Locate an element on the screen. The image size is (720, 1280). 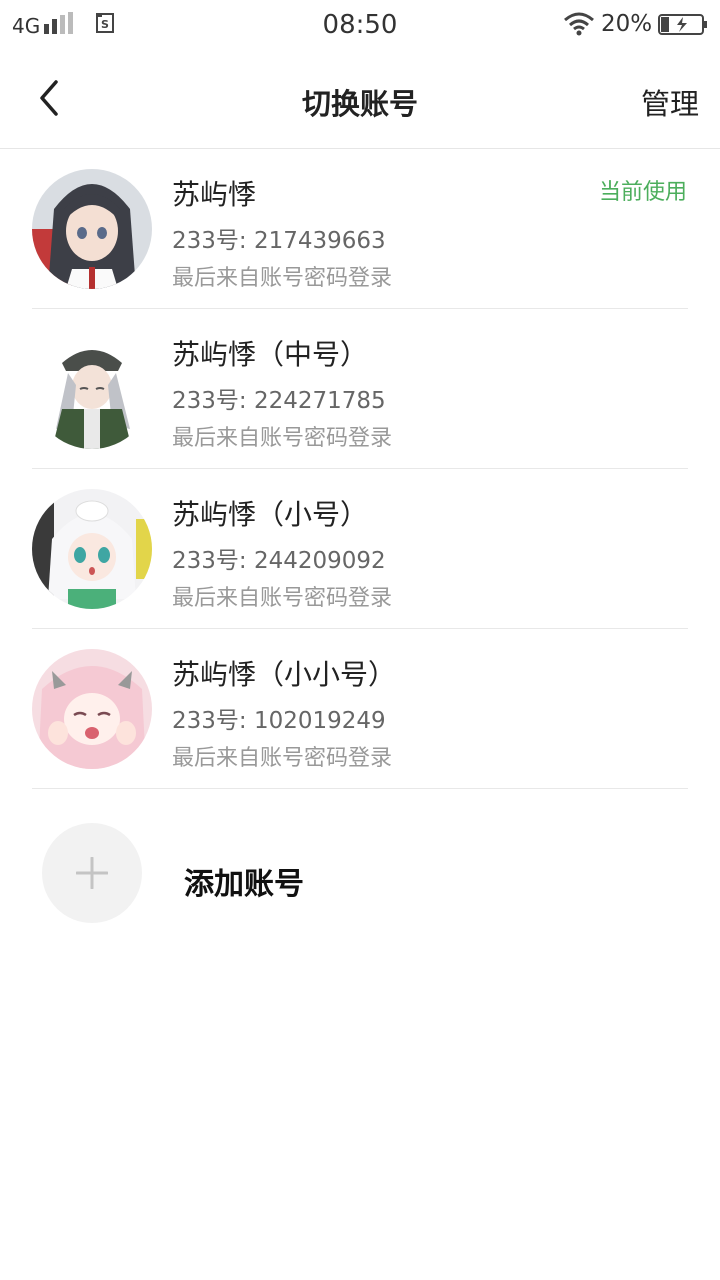
add-account-circle is located at coordinates (92, 873).